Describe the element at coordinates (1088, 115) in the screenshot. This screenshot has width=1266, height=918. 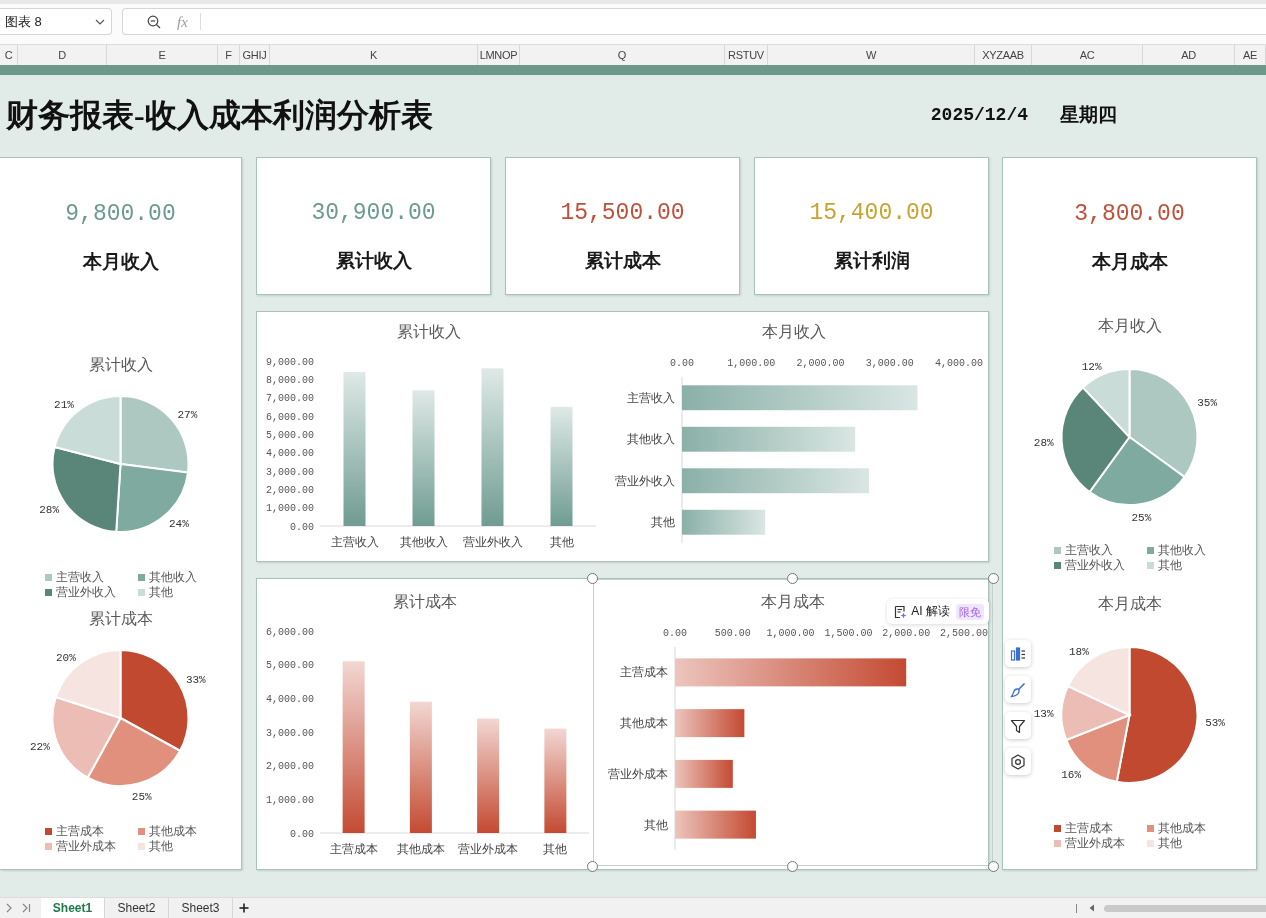
I see `report-weekday: 星期四` at that location.